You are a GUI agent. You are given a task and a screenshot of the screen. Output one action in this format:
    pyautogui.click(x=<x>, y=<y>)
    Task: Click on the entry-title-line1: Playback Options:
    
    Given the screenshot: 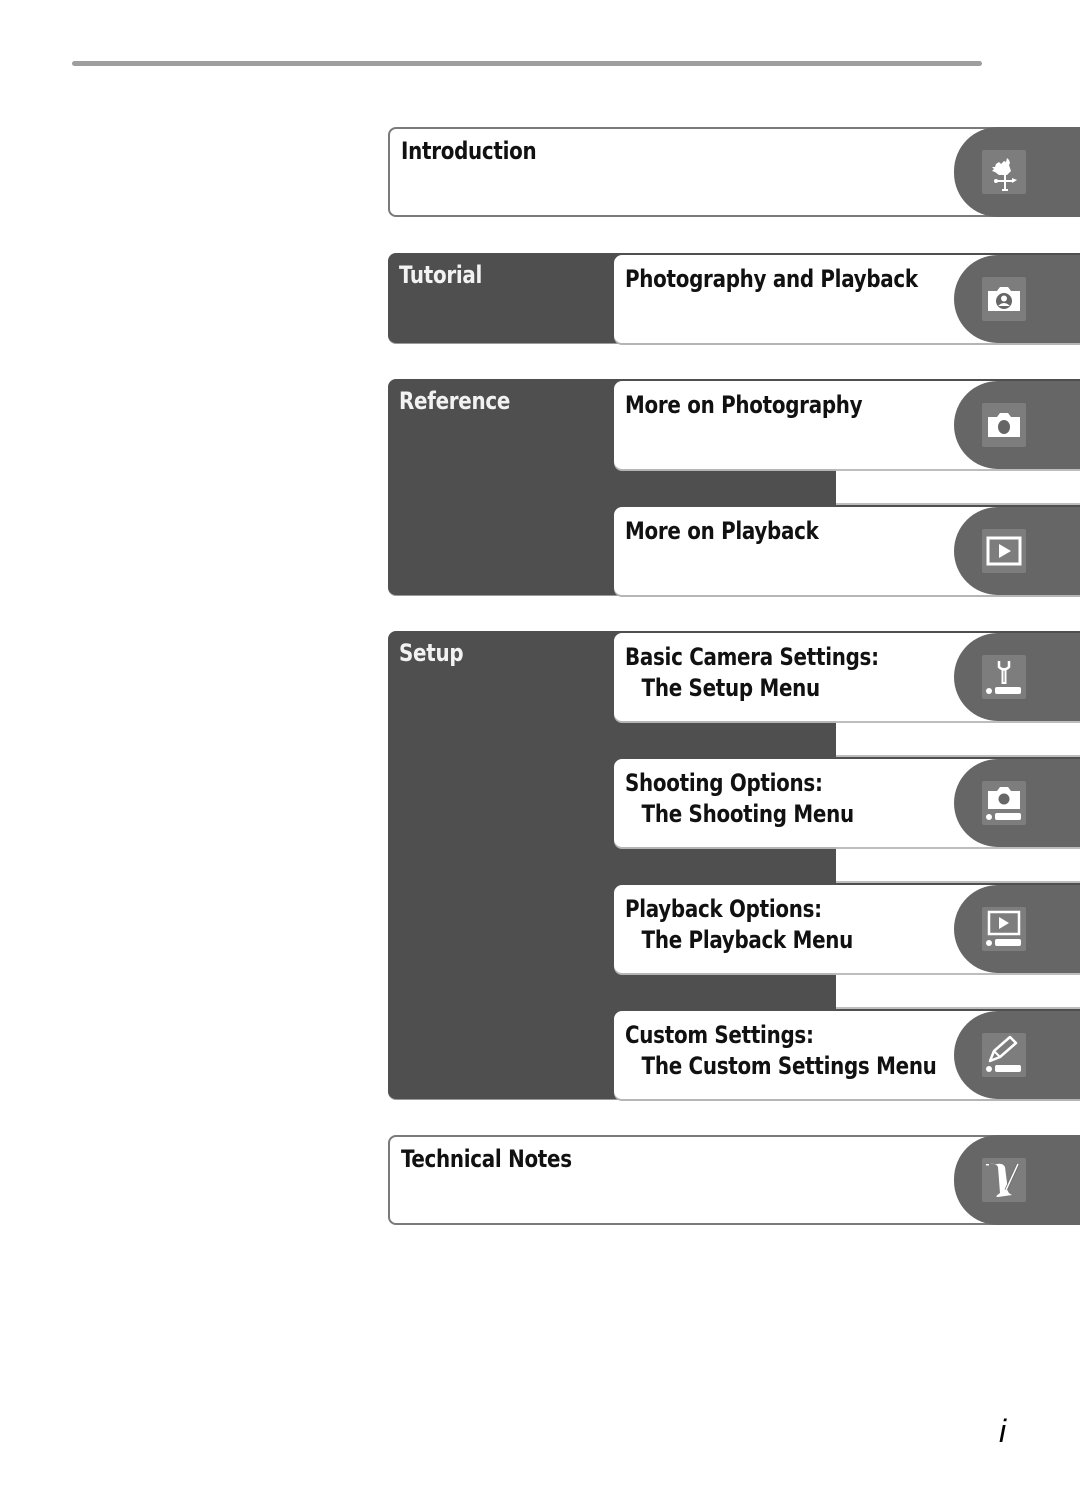 What is the action you would take?
    pyautogui.click(x=723, y=909)
    